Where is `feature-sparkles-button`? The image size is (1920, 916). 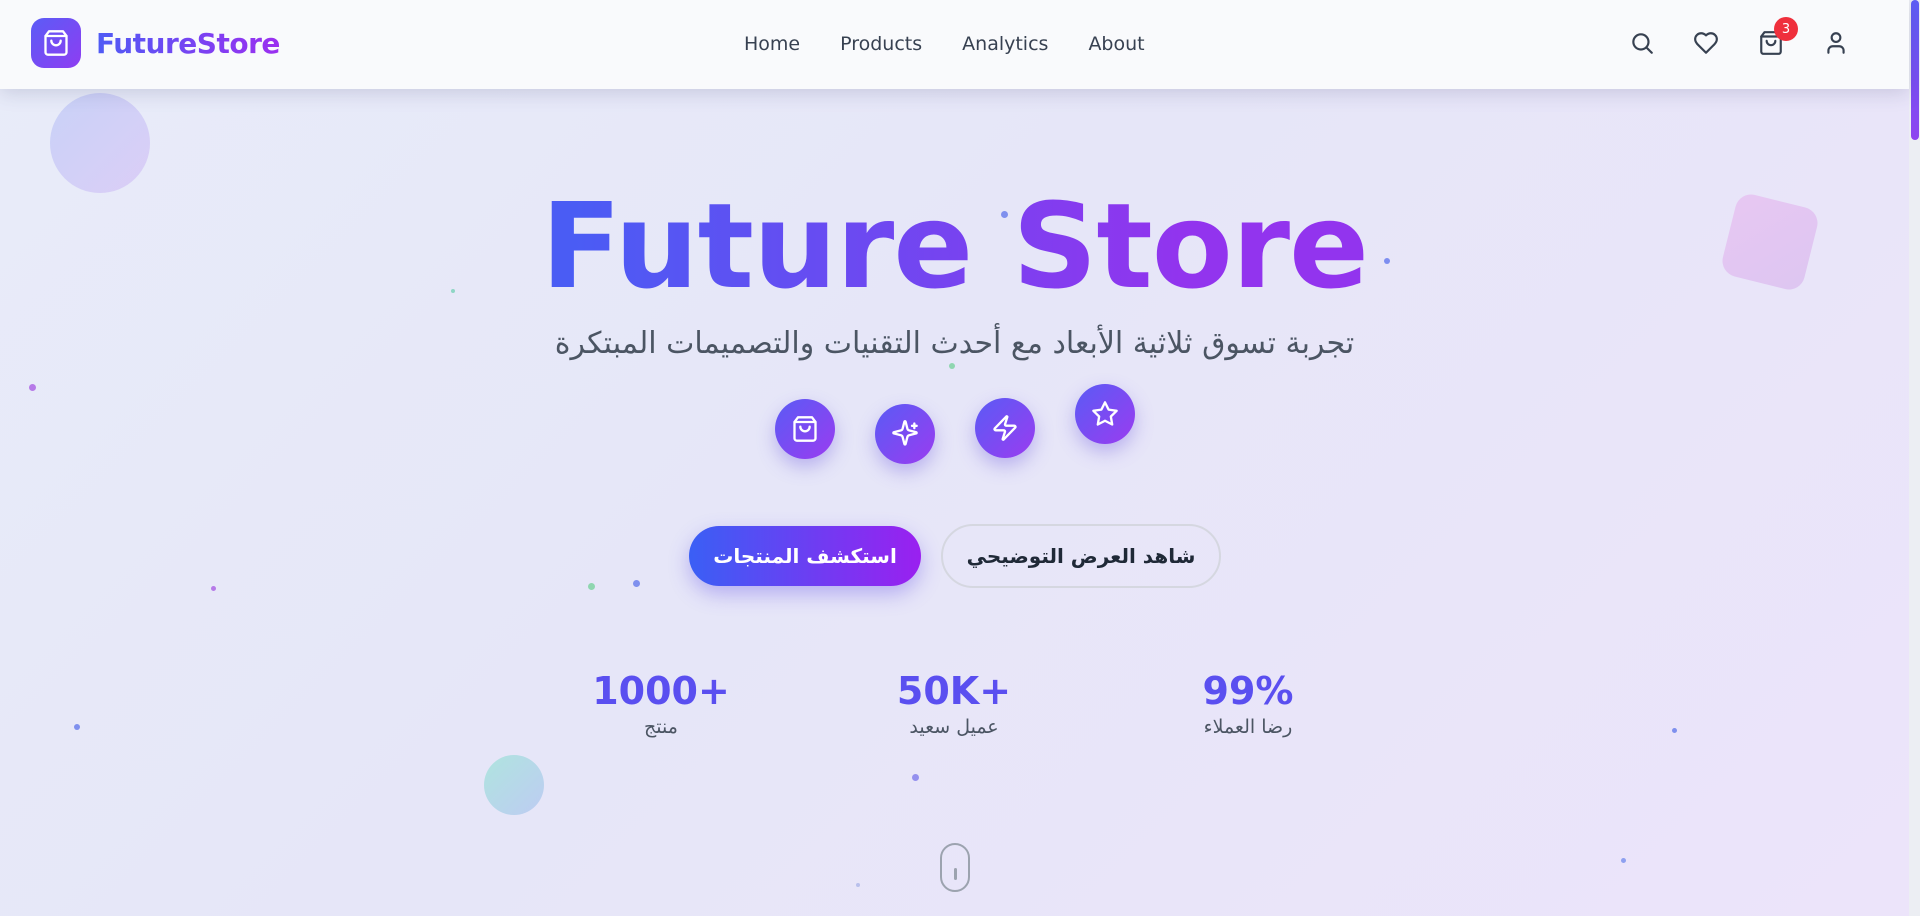
feature-sparkles-button is located at coordinates (905, 434).